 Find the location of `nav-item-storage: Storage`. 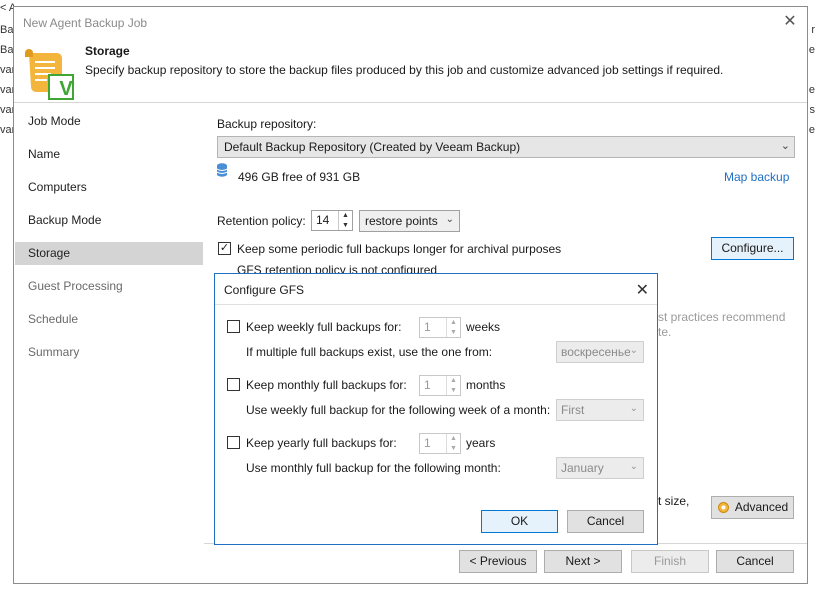

nav-item-storage: Storage is located at coordinates (109, 253).